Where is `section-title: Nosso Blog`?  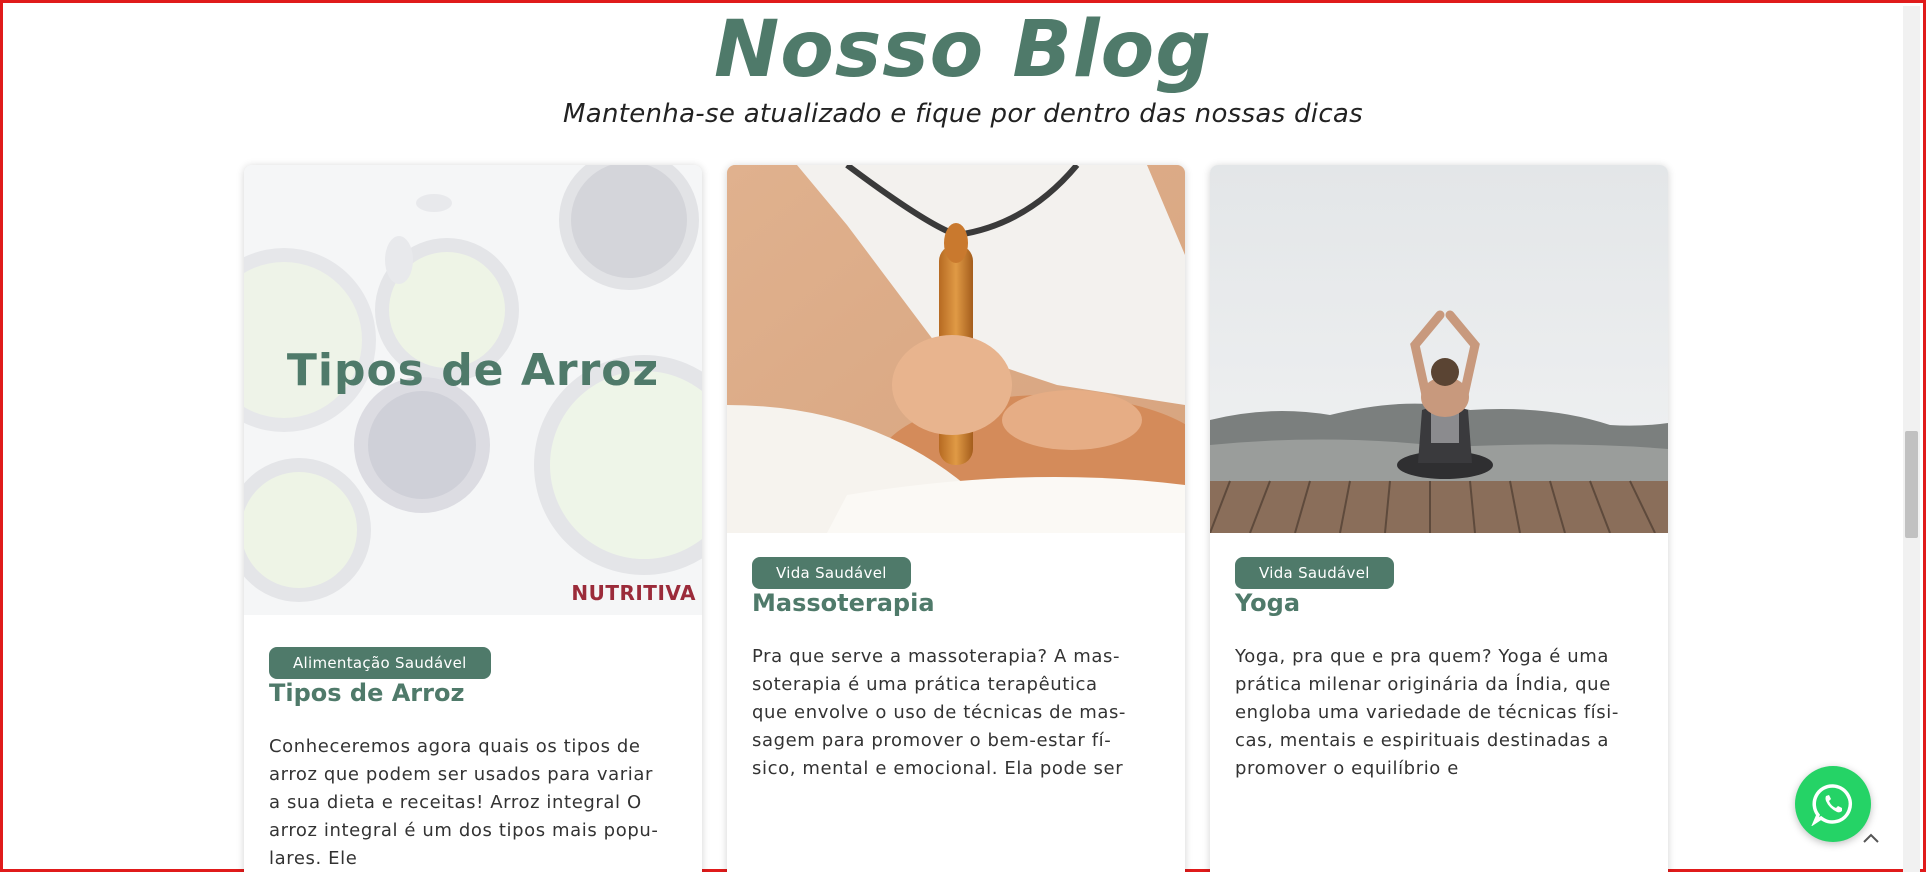 section-title: Nosso Blog is located at coordinates (963, 50).